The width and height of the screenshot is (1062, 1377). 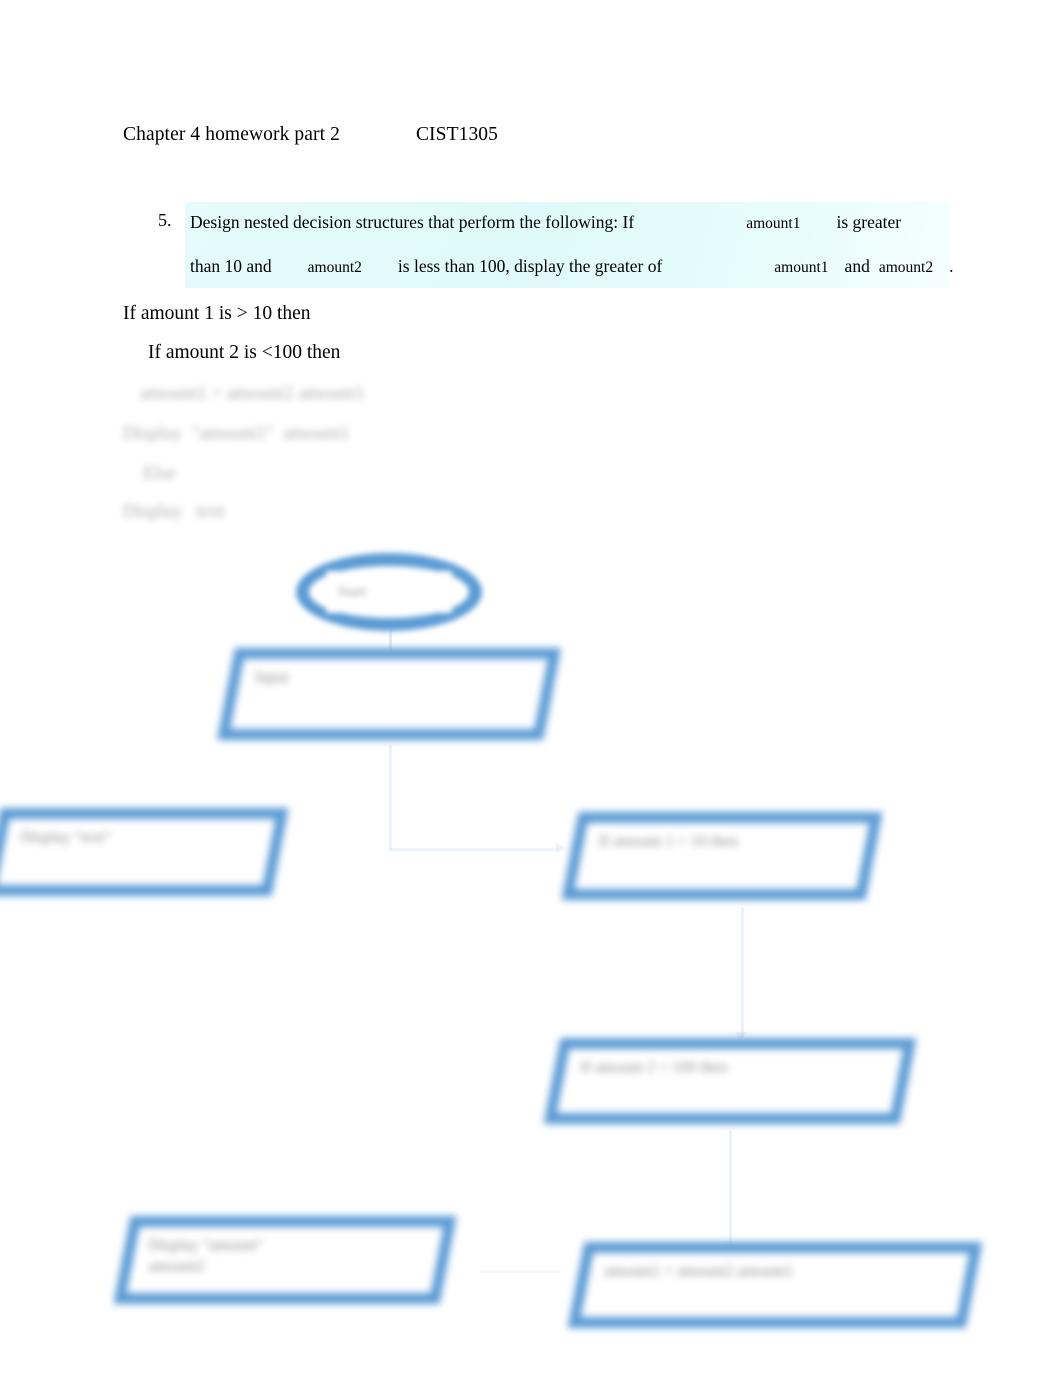 I want to click on display-else-node-wrapper: Display "amount" amount2, so click(x=287, y=1266).